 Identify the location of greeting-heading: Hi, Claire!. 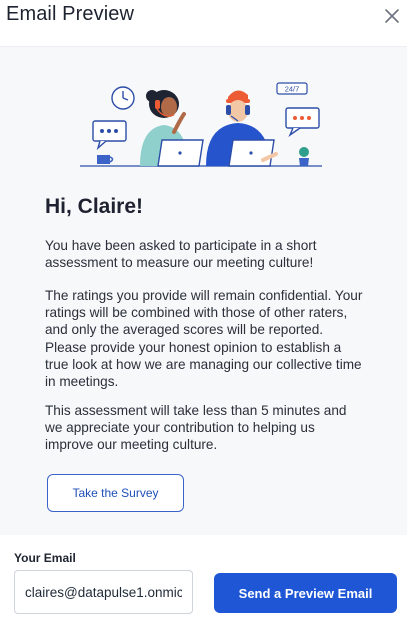
(94, 206).